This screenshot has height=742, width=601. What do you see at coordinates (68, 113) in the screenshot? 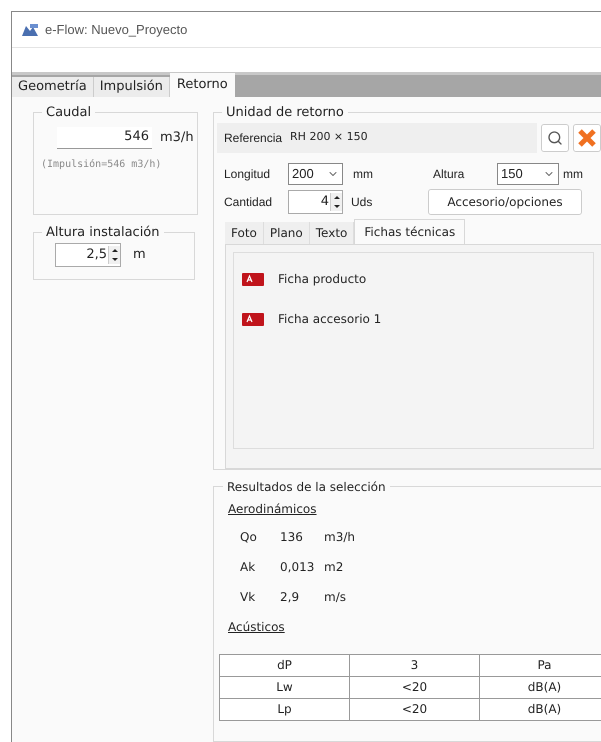
I see `group-title: Caudal` at bounding box center [68, 113].